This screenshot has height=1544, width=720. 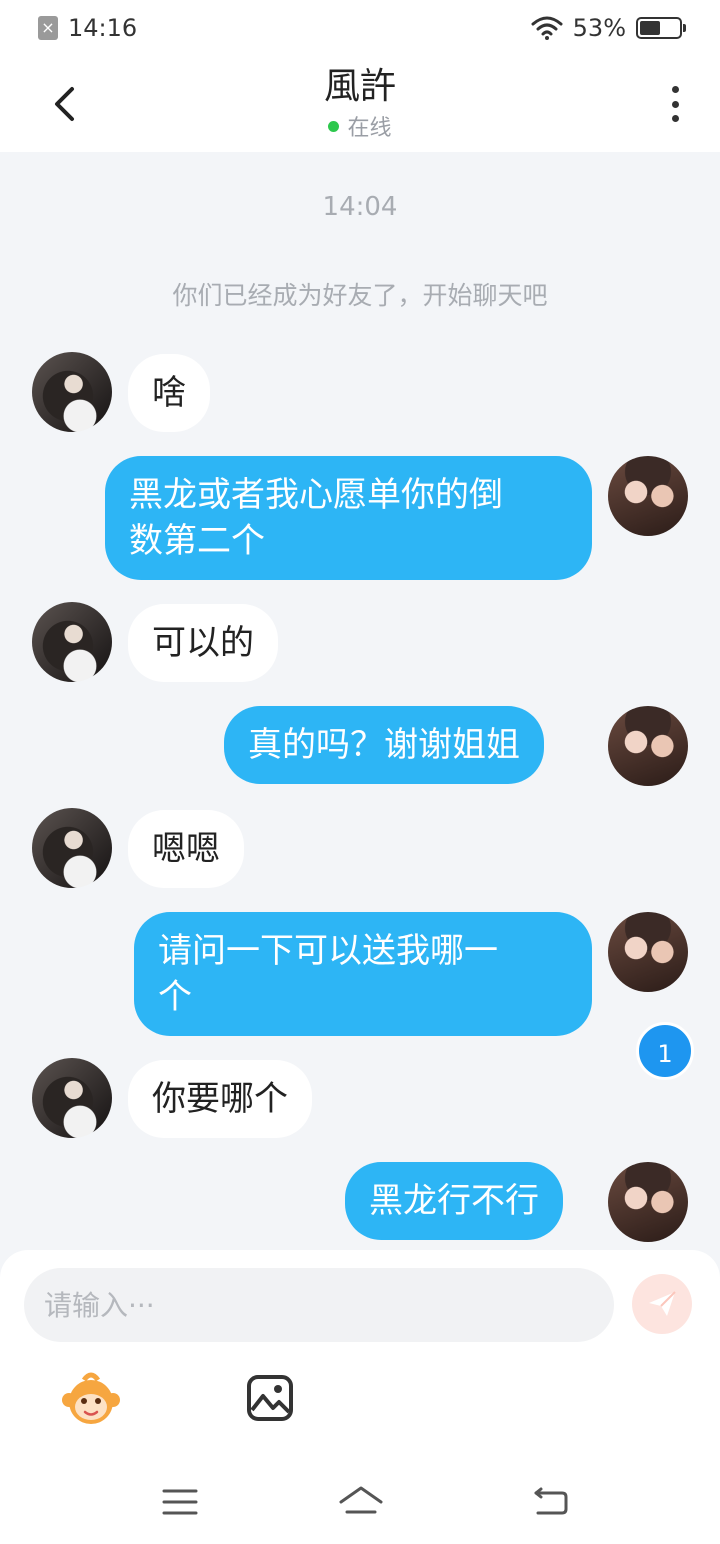 I want to click on wifi-icon, so click(x=547, y=28).